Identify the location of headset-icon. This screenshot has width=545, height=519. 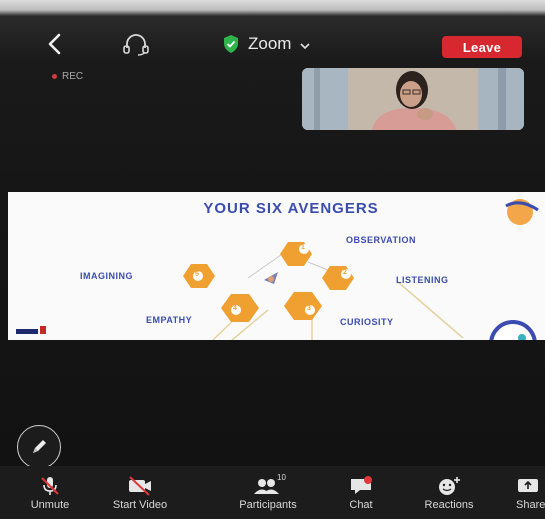
(136, 45).